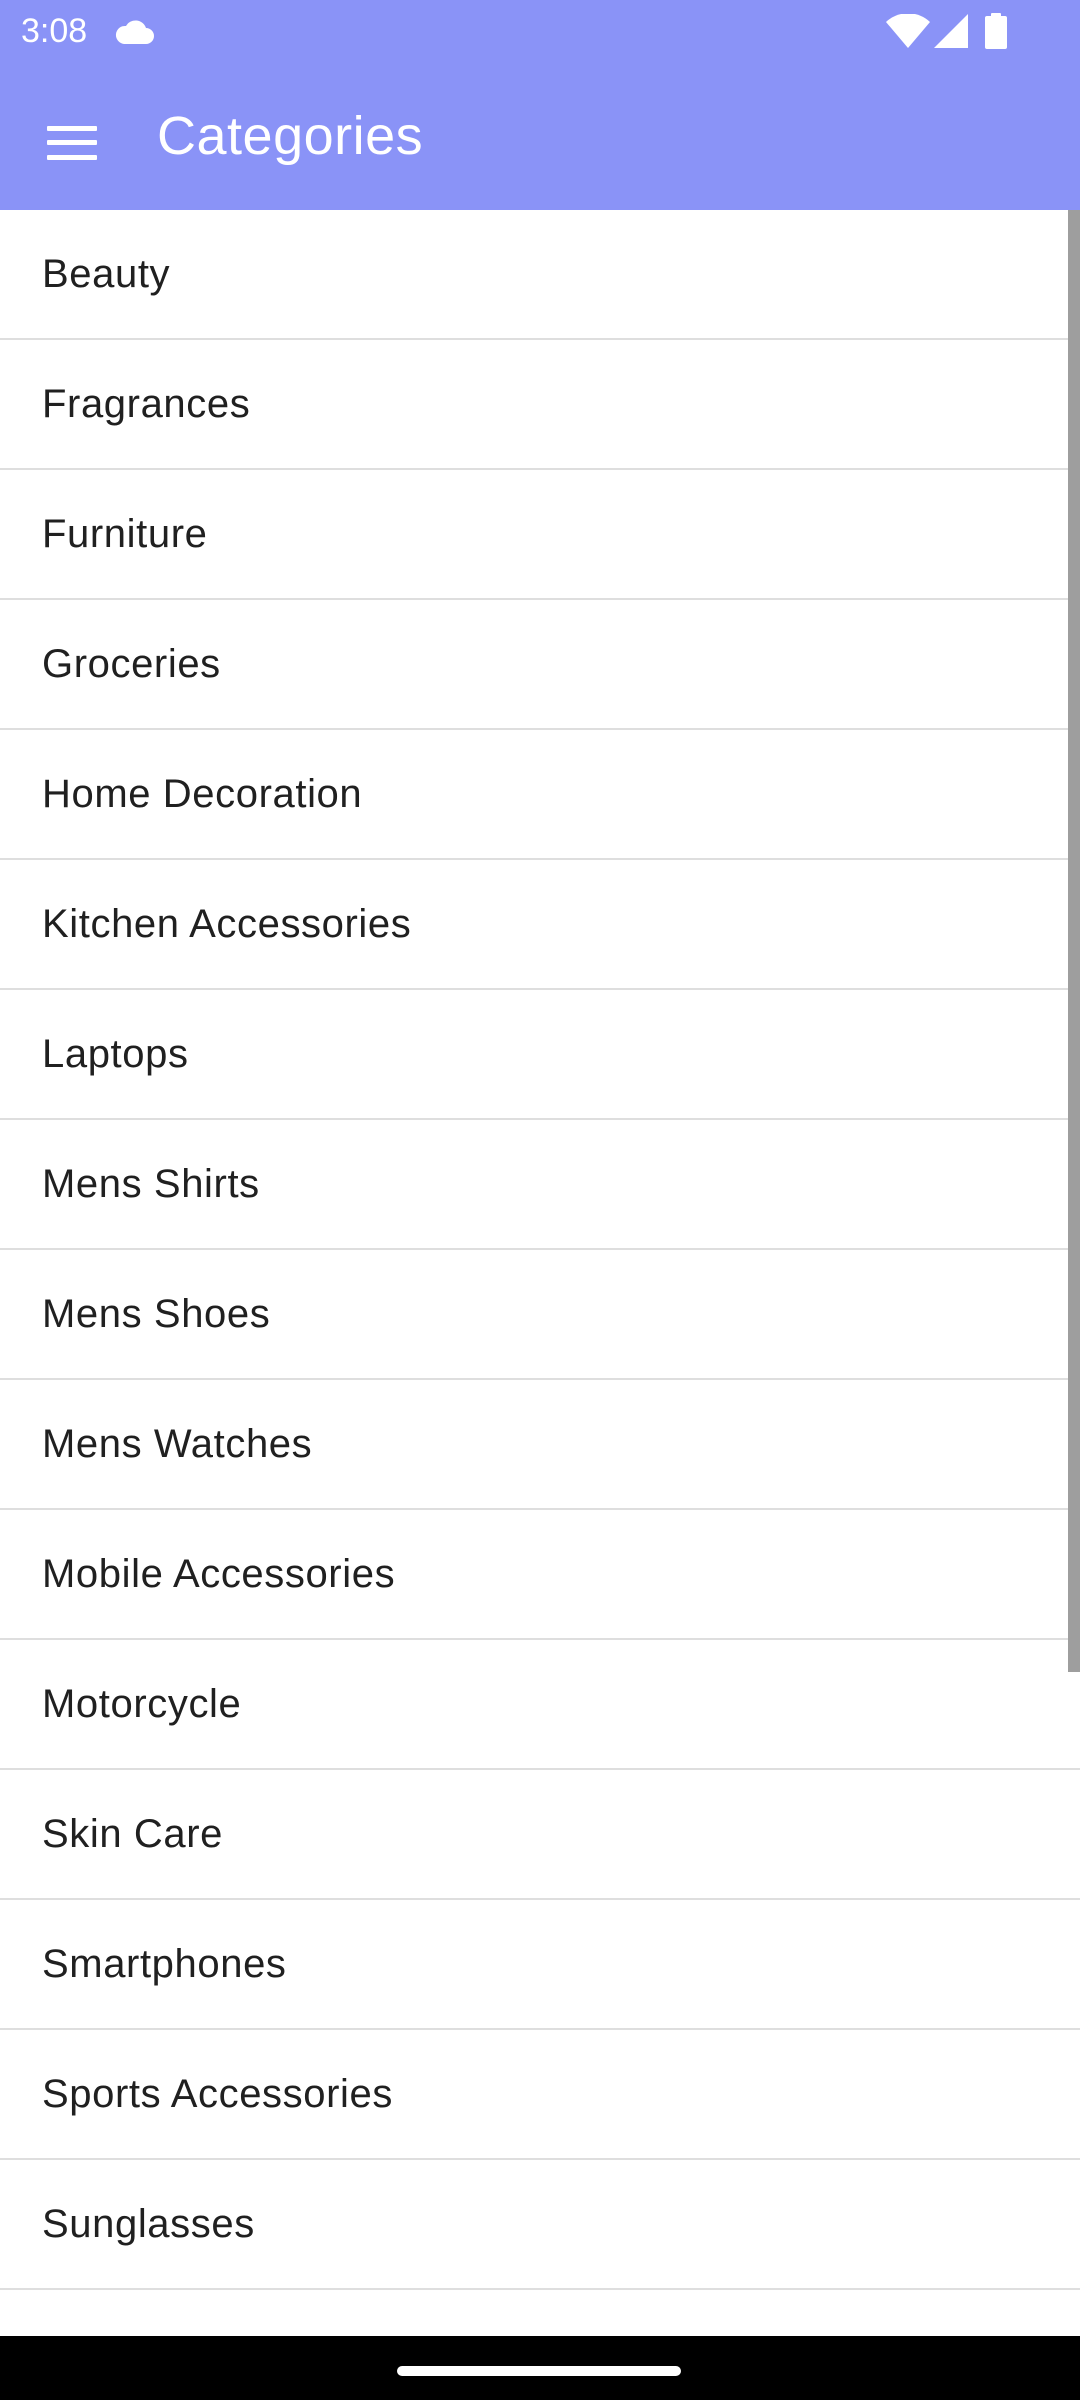  What do you see at coordinates (134, 32) in the screenshot?
I see `cloud-icon` at bounding box center [134, 32].